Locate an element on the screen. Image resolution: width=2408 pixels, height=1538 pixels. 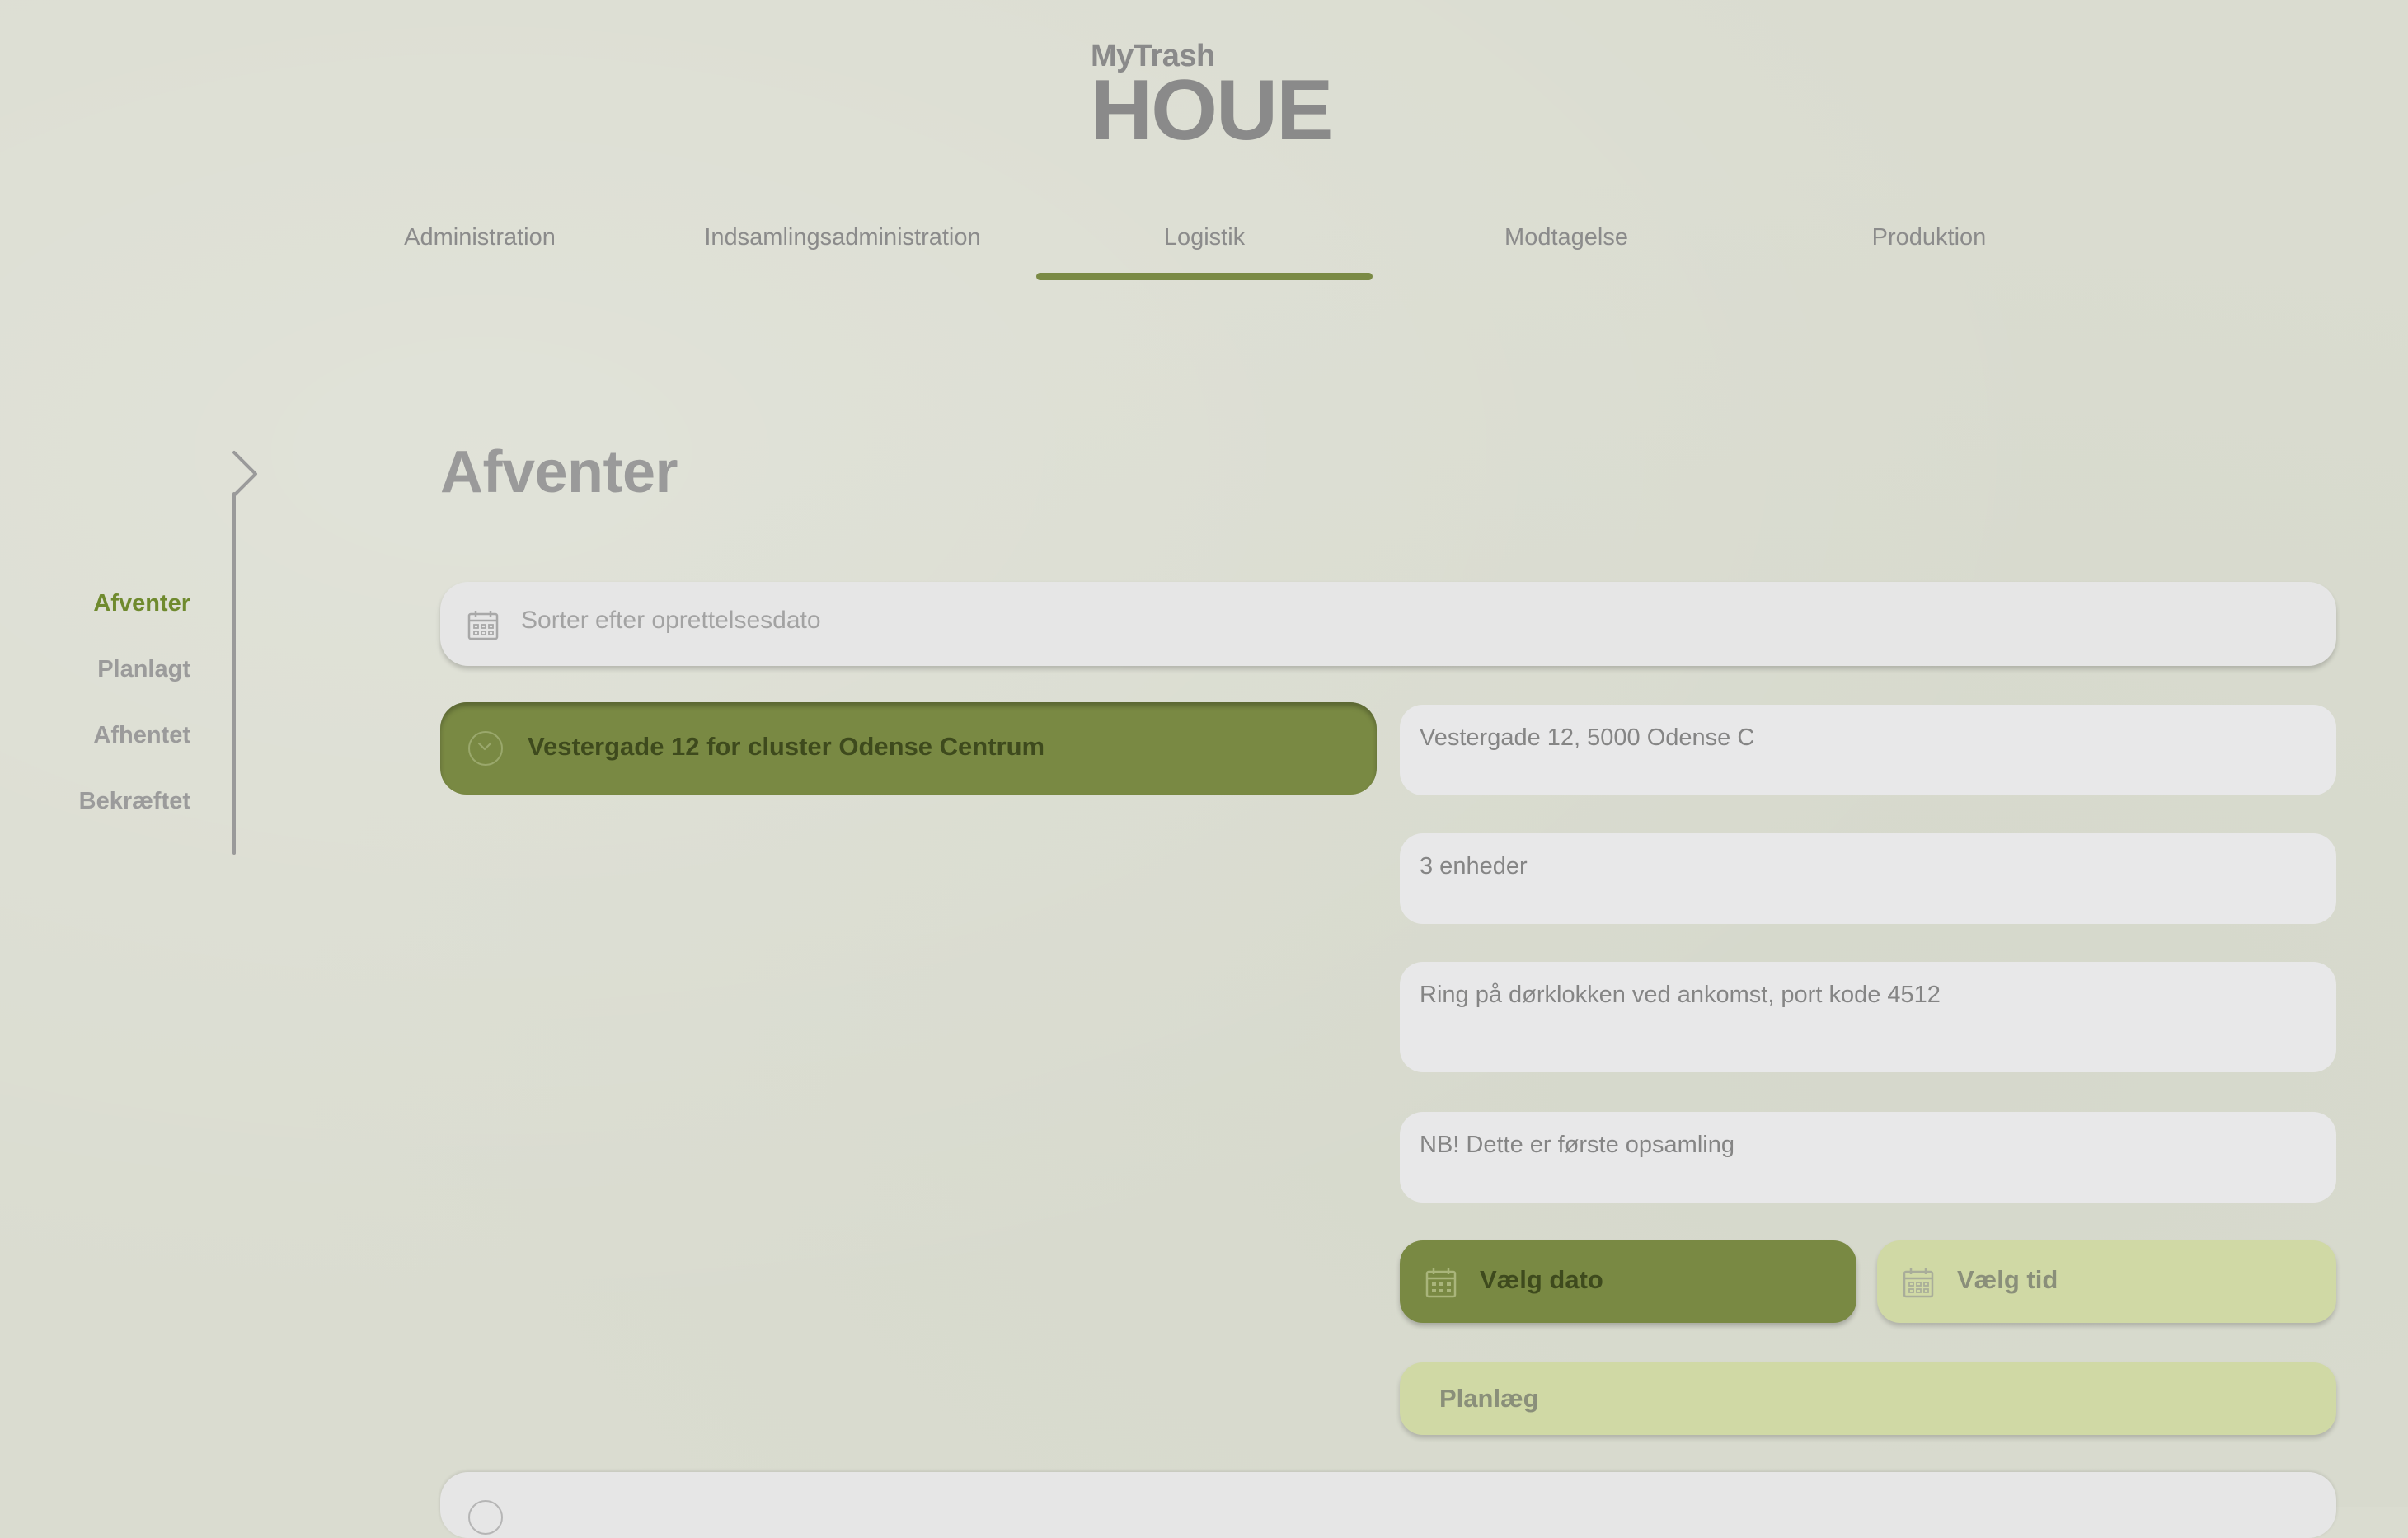
units-value: 3 enheder is located at coordinates (1474, 866).